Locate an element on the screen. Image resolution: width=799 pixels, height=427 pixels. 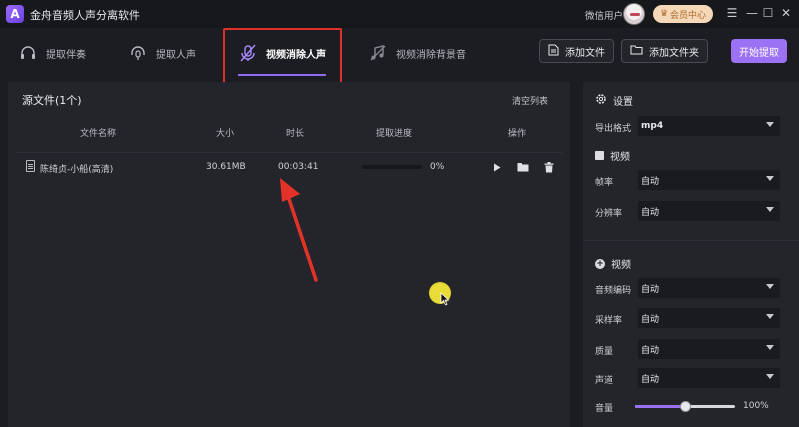
export-format-label: 导出格式 is located at coordinates (613, 129).